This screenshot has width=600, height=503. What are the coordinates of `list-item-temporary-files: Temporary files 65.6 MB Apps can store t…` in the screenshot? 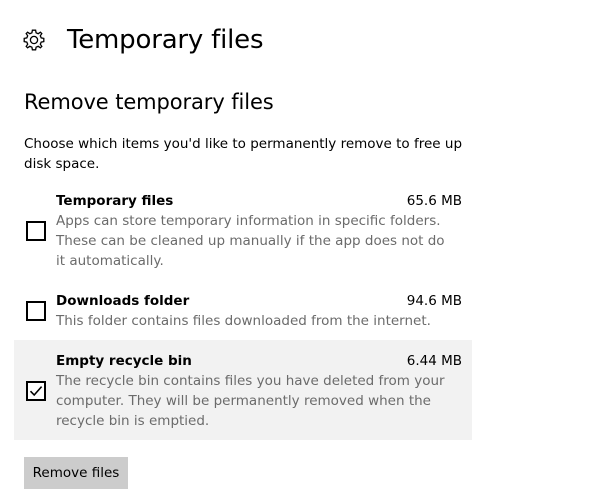 It's located at (243, 232).